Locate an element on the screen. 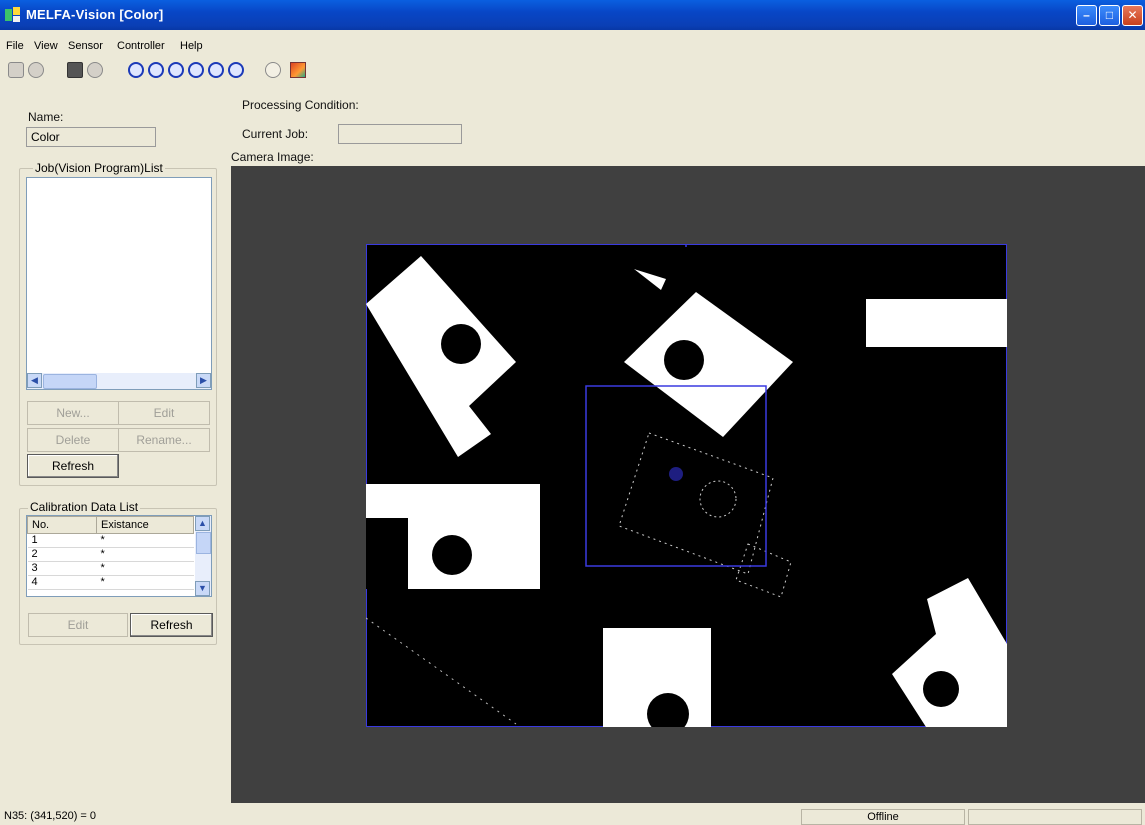 This screenshot has width=1145, height=825. refresh-calibration-button: Refresh is located at coordinates (171, 625).